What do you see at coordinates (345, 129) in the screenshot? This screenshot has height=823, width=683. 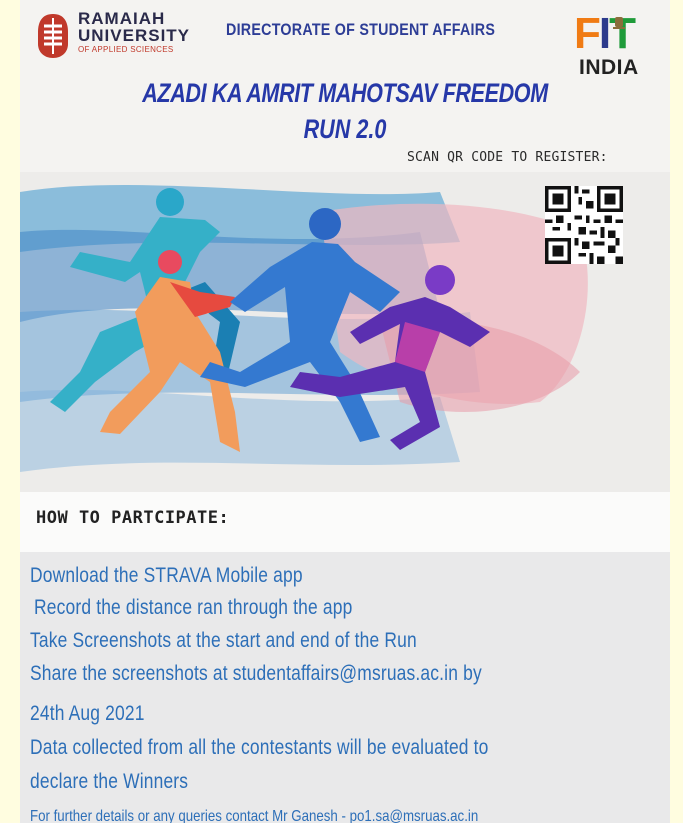 I see `event-title-line2: RUN 2.0` at bounding box center [345, 129].